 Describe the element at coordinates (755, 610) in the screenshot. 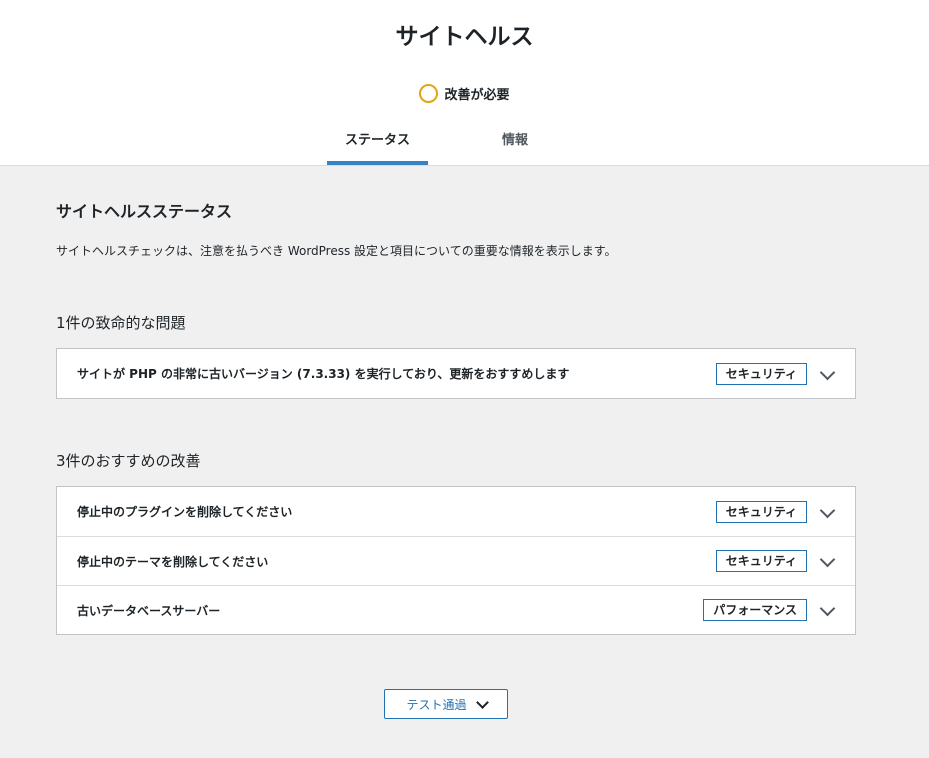

I see `issue-badge: パフォーマンス` at that location.